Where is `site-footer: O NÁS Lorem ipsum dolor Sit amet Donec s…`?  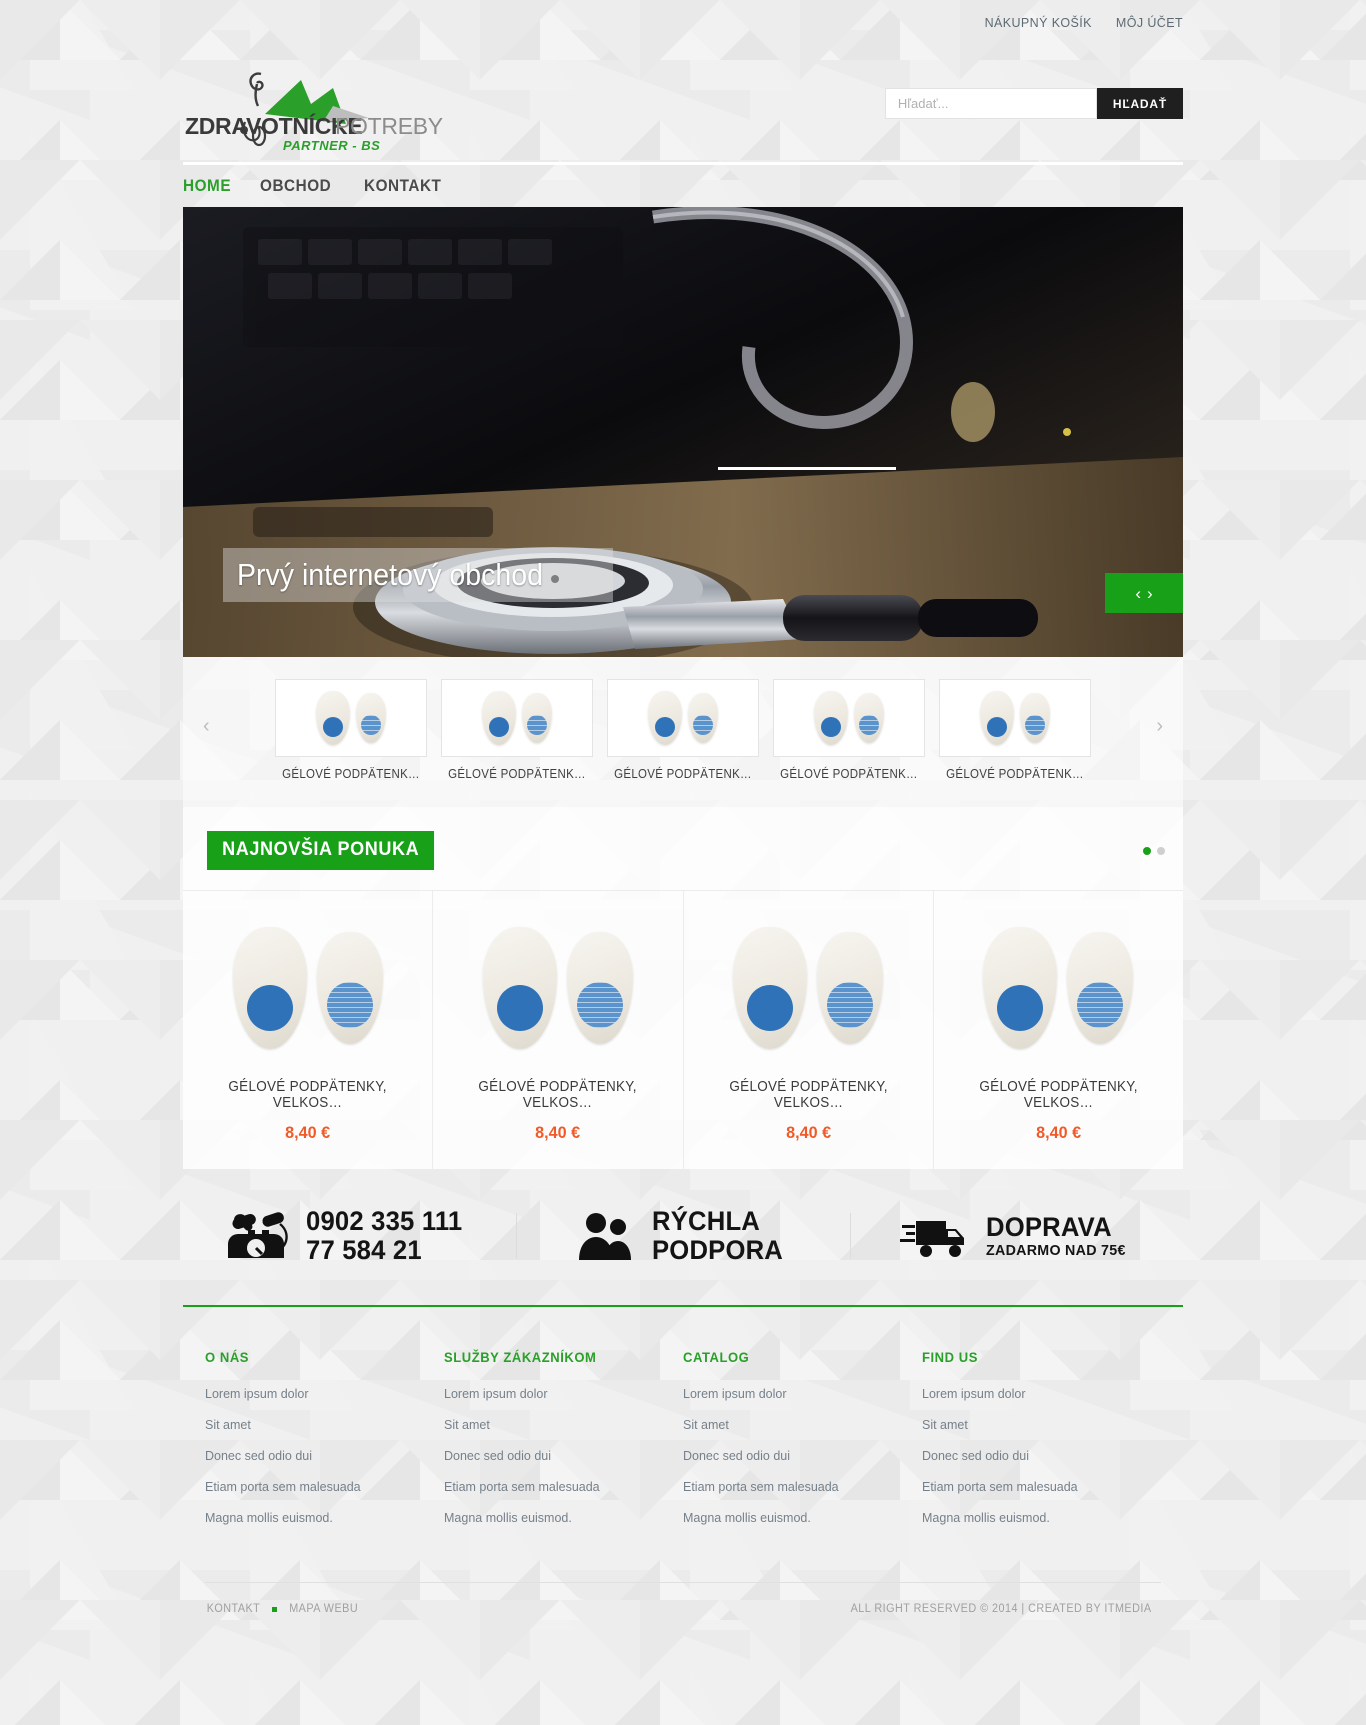
site-footer: O NÁS Lorem ipsum dolor Sit amet Donec s… is located at coordinates (683, 1439).